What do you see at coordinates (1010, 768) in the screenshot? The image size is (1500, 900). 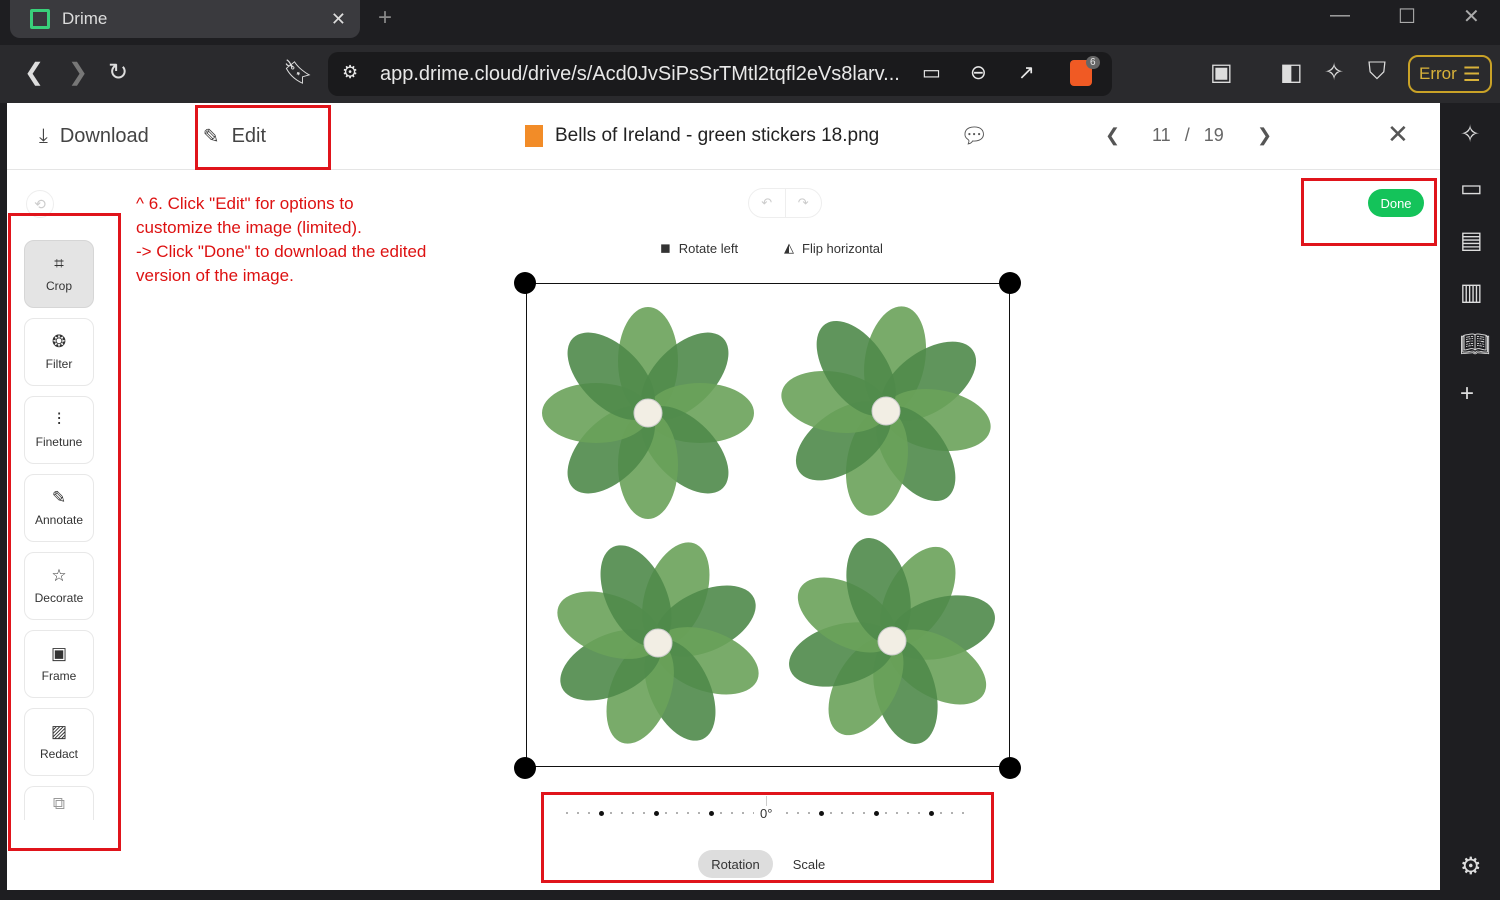 I see `crop-handle-bottom-right` at bounding box center [1010, 768].